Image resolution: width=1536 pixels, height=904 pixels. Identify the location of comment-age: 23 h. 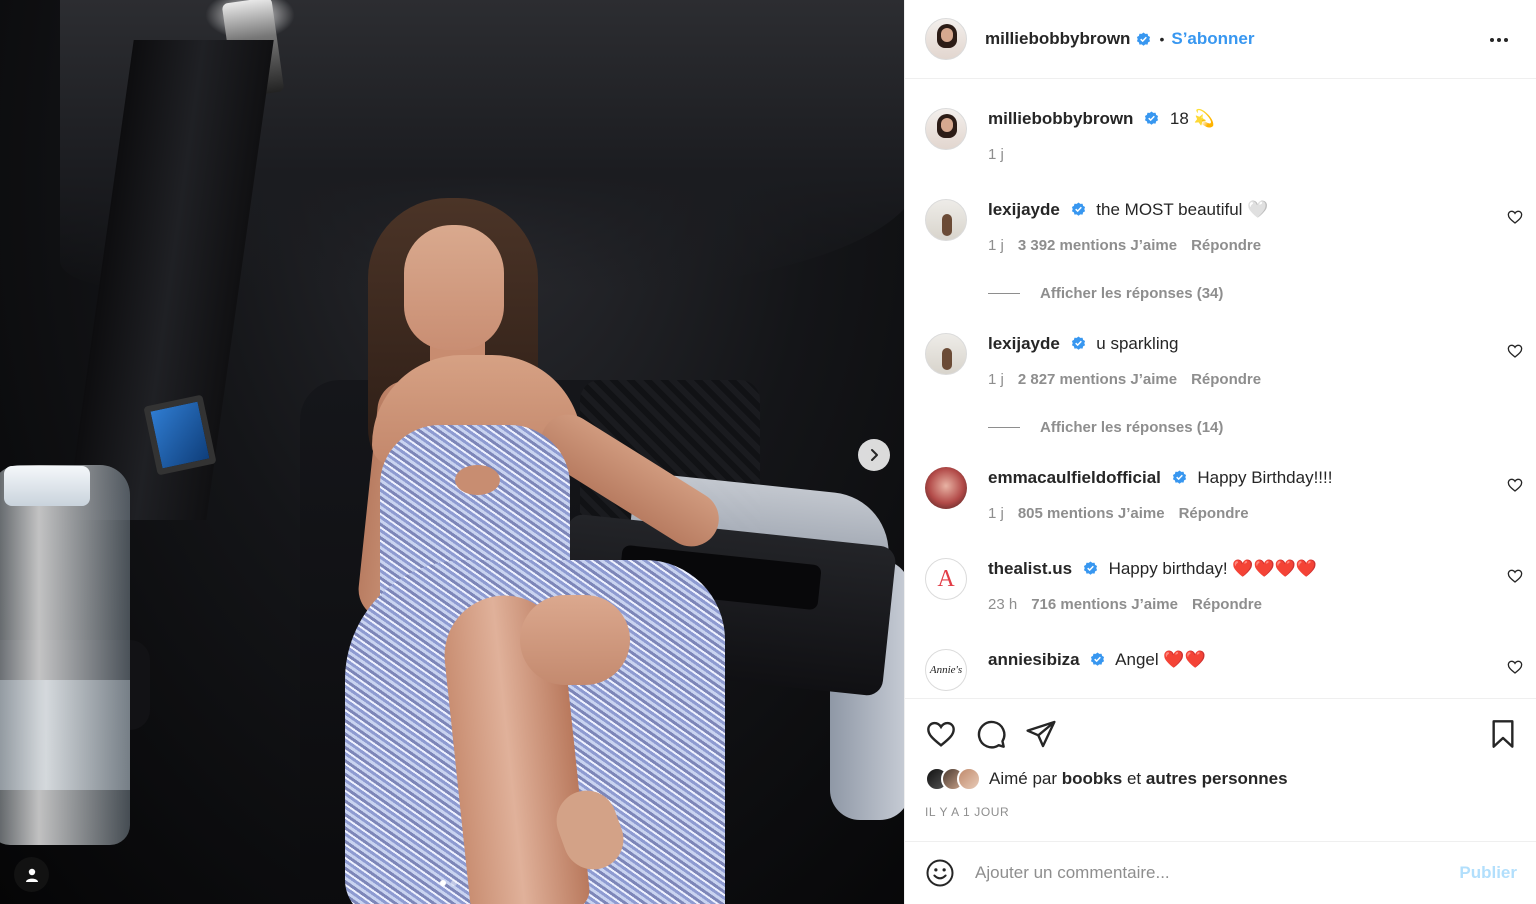
(1002, 604).